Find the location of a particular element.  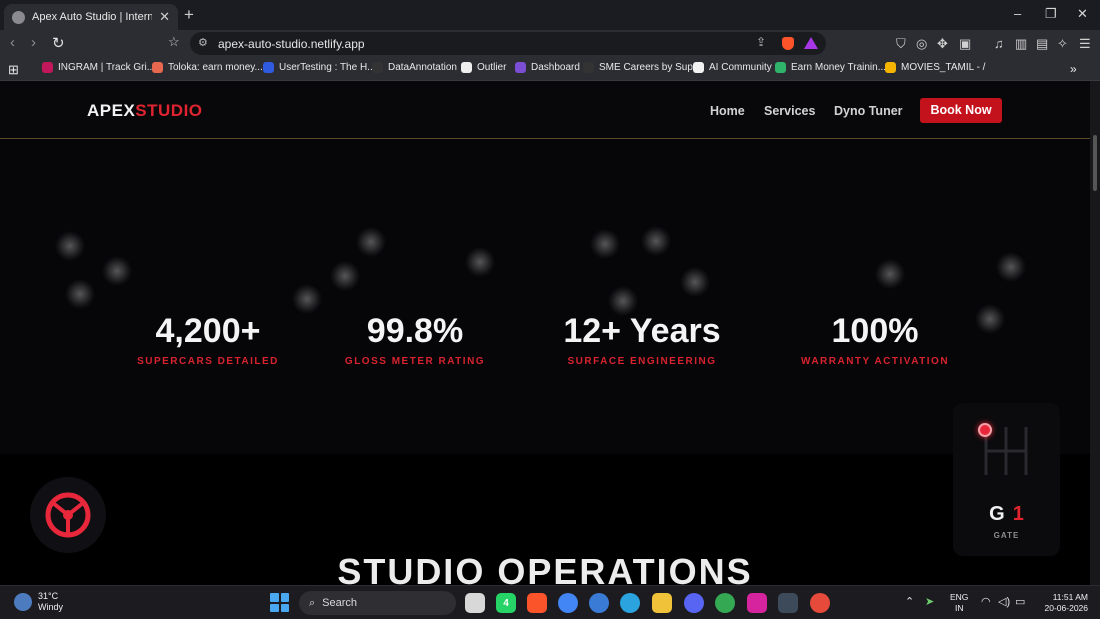

nav-services: Services is located at coordinates (789, 111).